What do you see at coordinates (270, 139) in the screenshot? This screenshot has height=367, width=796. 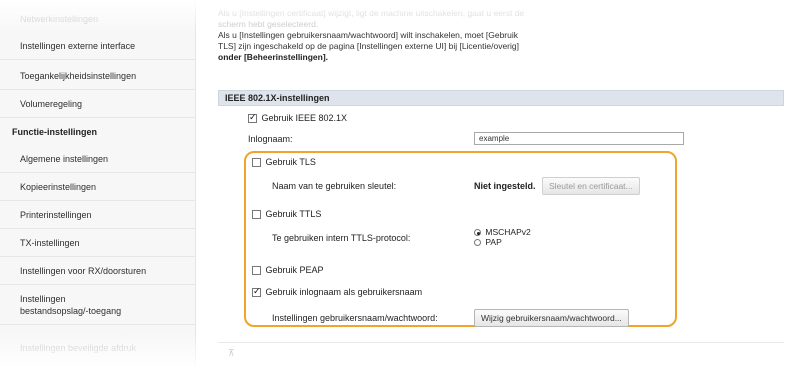 I see `login-name-label: Inlognaam:` at bounding box center [270, 139].